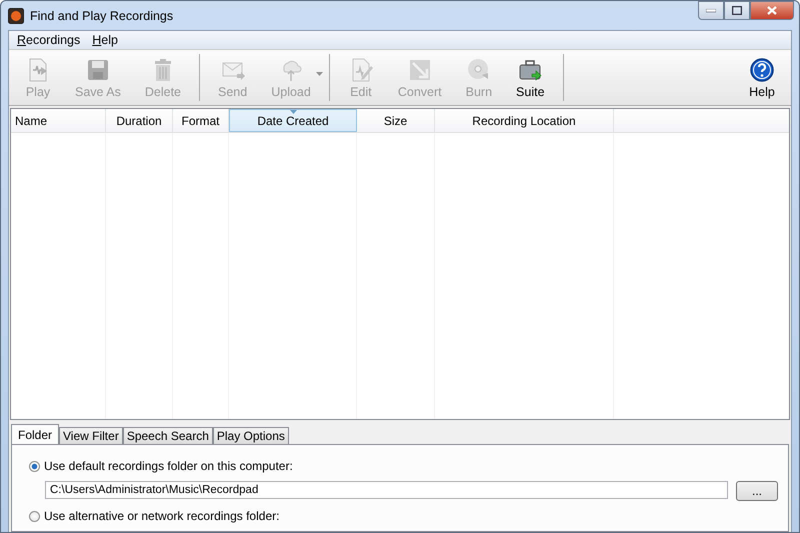 This screenshot has width=800, height=533. I want to click on close-icon, so click(772, 10).